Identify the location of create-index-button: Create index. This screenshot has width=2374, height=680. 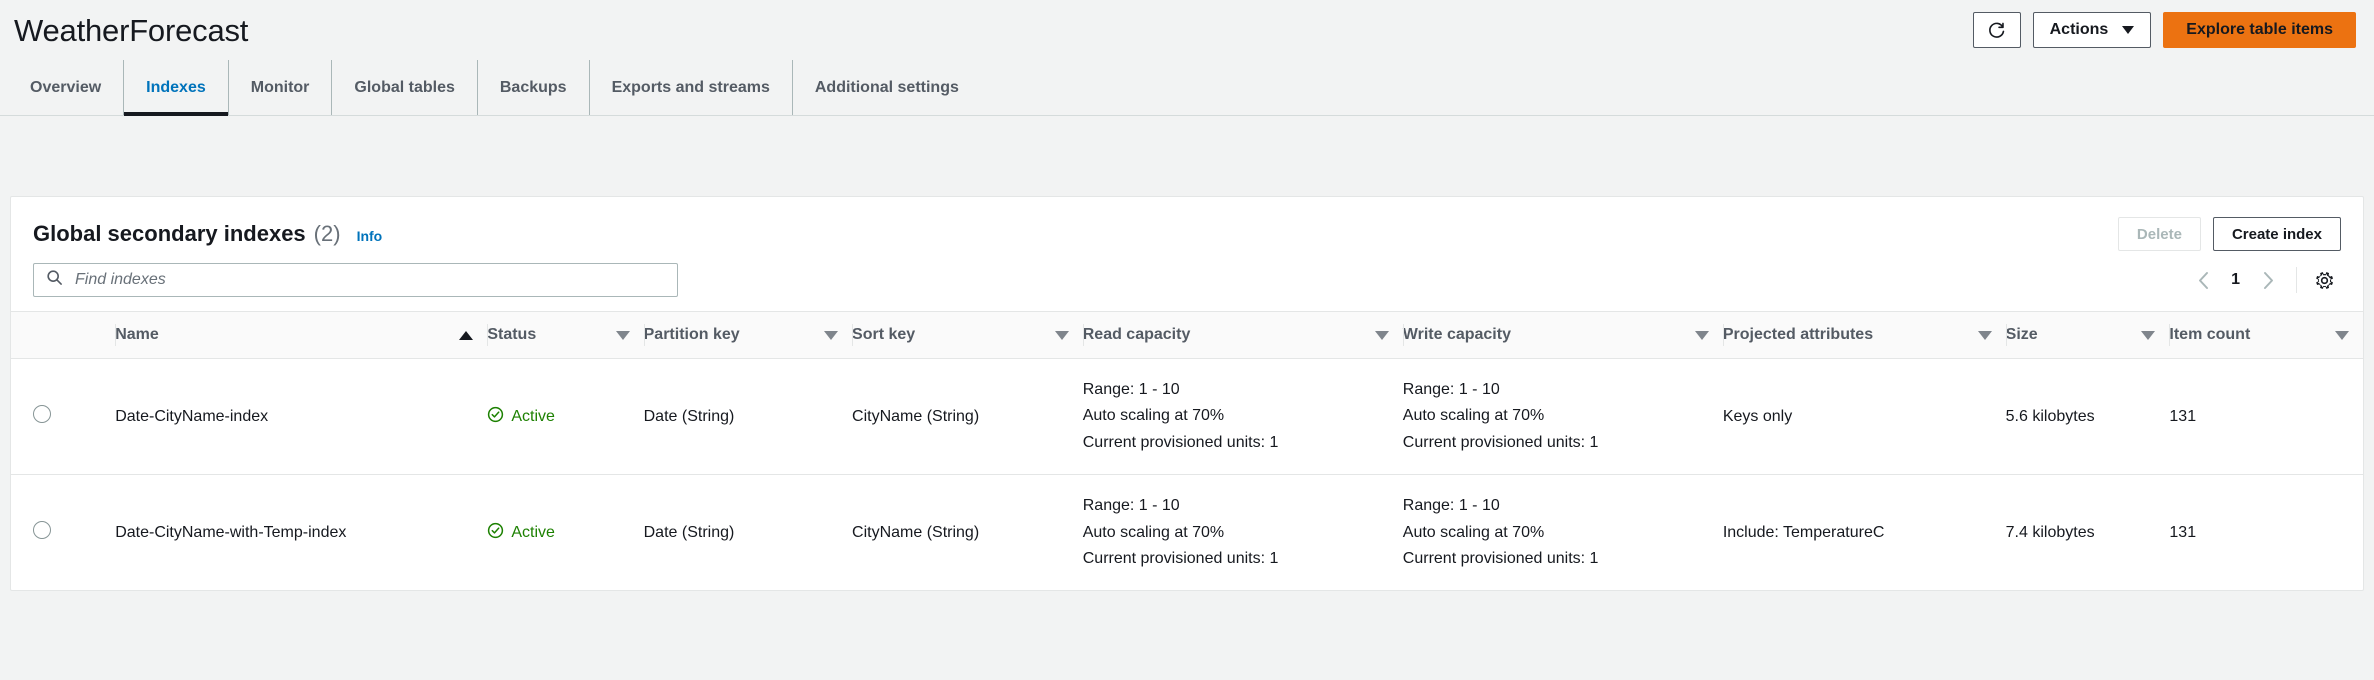
(2276, 234).